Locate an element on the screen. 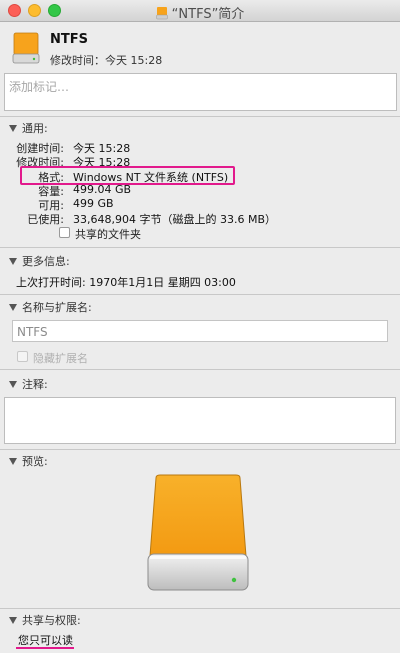 The width and height of the screenshot is (400, 653). section-sharing: 共享与权限: is located at coordinates (45, 620).